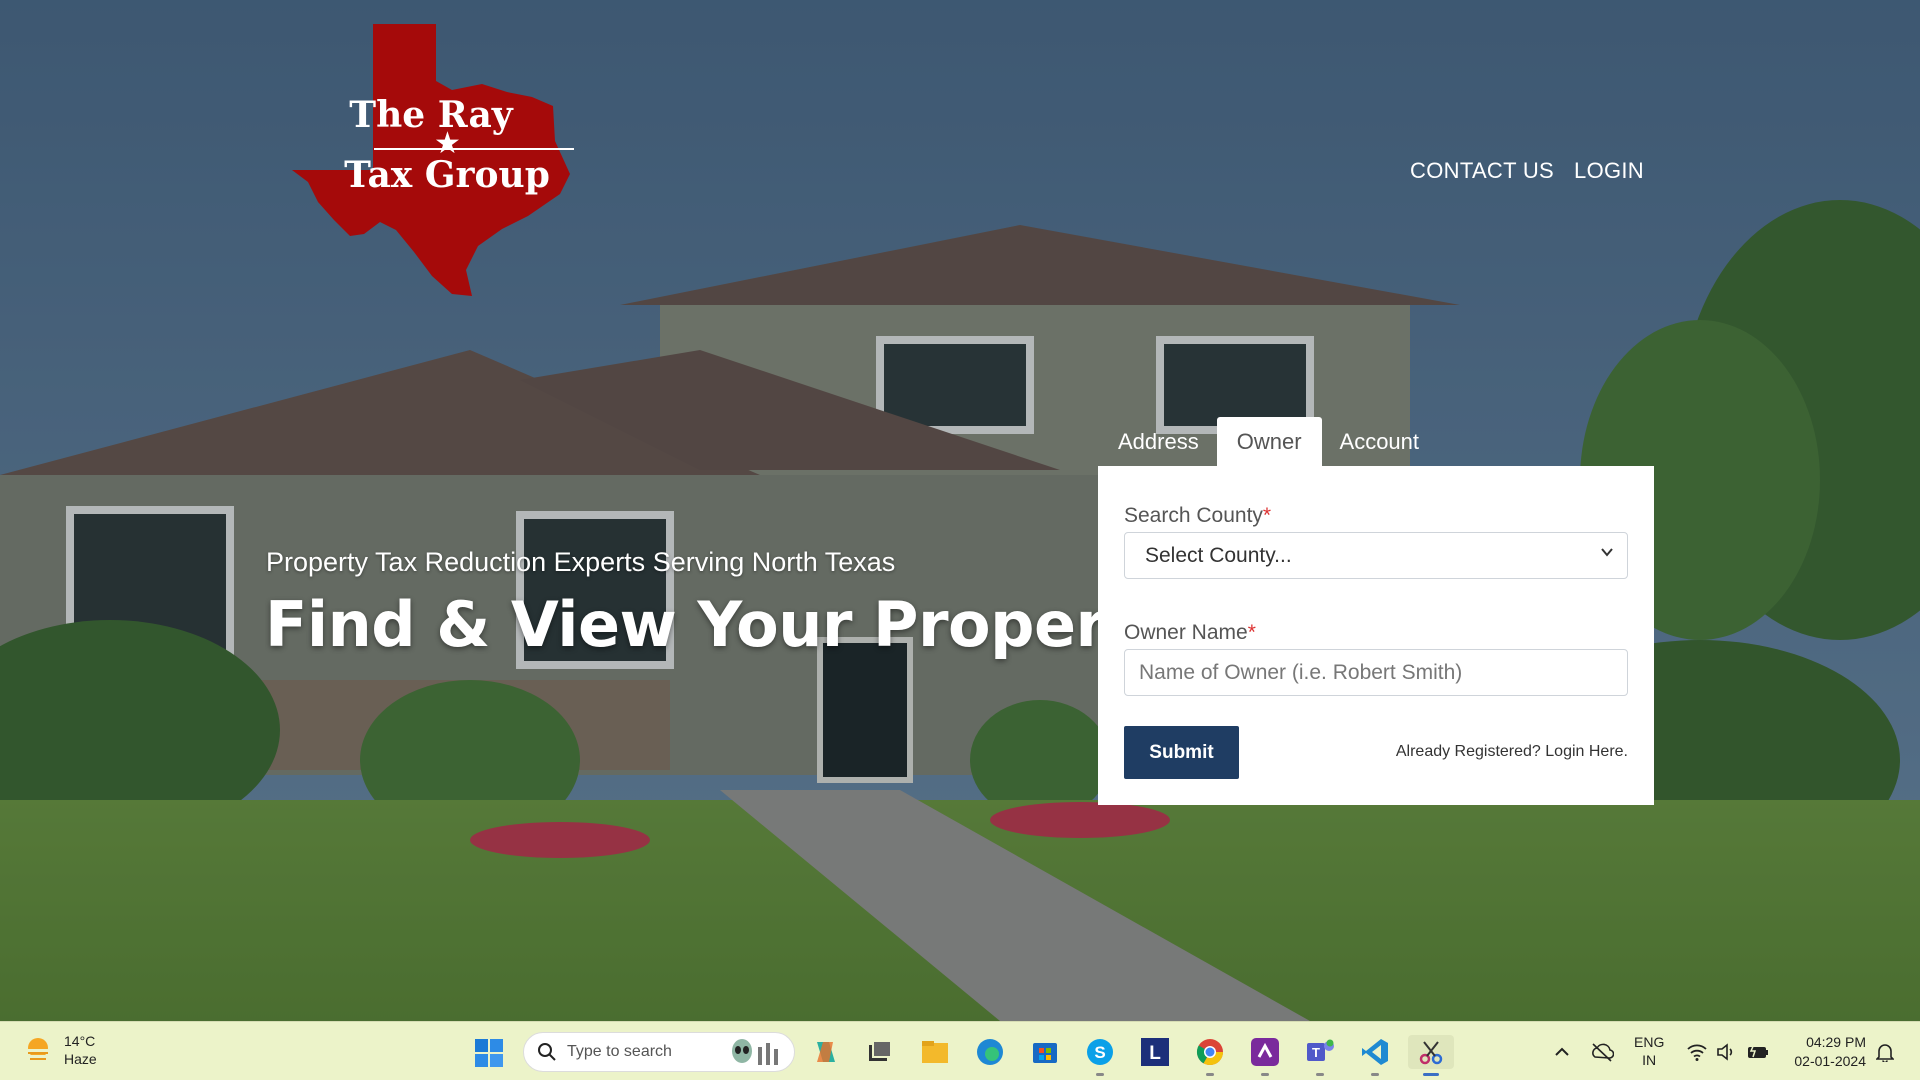 This screenshot has width=1920, height=1080. I want to click on skype-icon: S, so click(1100, 1055).